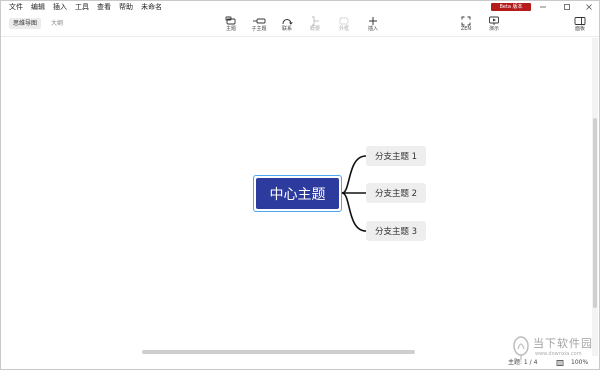  I want to click on branch-topic-2: 分支主题 2, so click(396, 193).